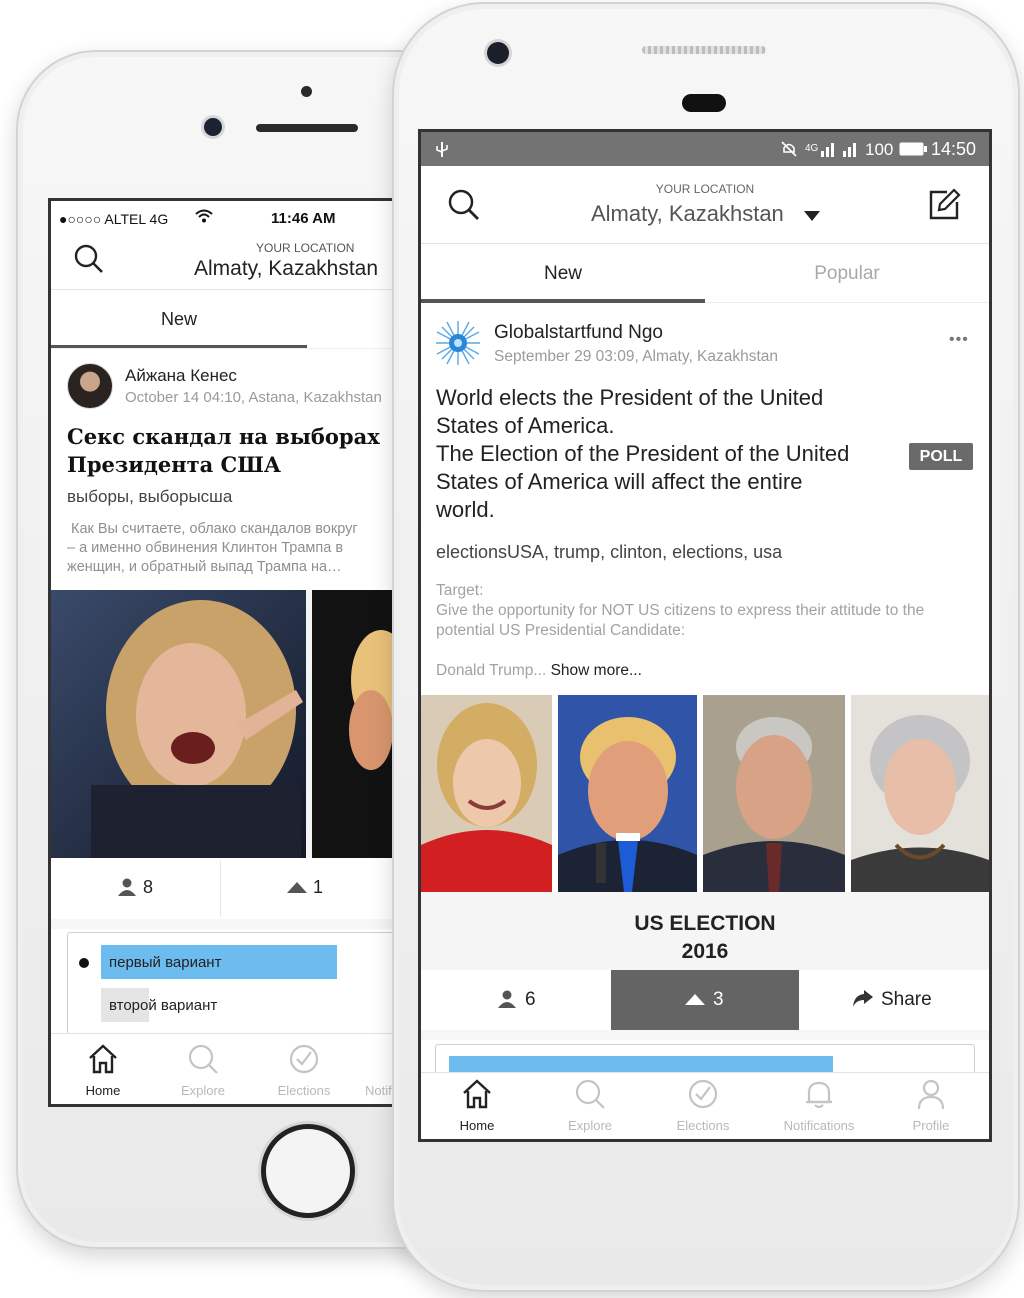 Image resolution: width=1024 pixels, height=1298 pixels. Describe the element at coordinates (789, 149) in the screenshot. I see `mute-icon` at that location.